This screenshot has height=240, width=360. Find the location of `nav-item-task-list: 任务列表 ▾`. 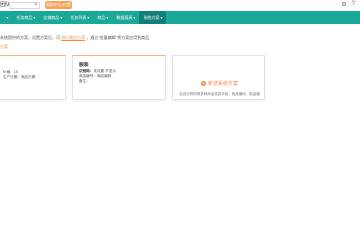

nav-item-task-list: 任务列表 ▾ is located at coordinates (79, 17).